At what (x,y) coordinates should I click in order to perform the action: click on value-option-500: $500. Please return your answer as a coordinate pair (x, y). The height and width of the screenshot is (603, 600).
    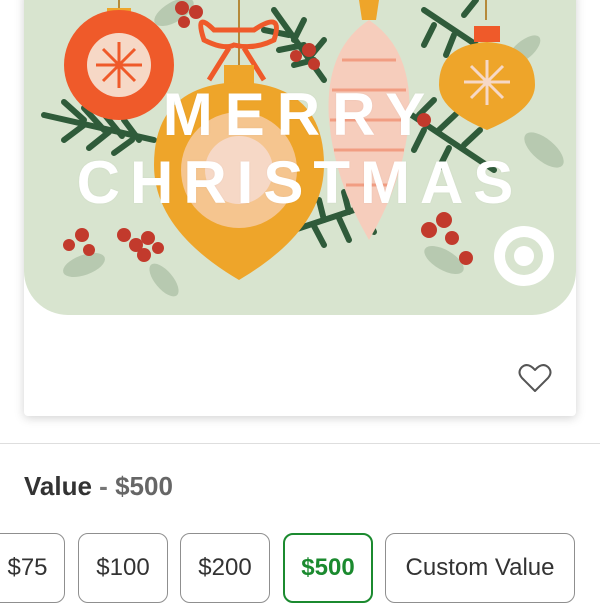
    Looking at the image, I should click on (328, 568).